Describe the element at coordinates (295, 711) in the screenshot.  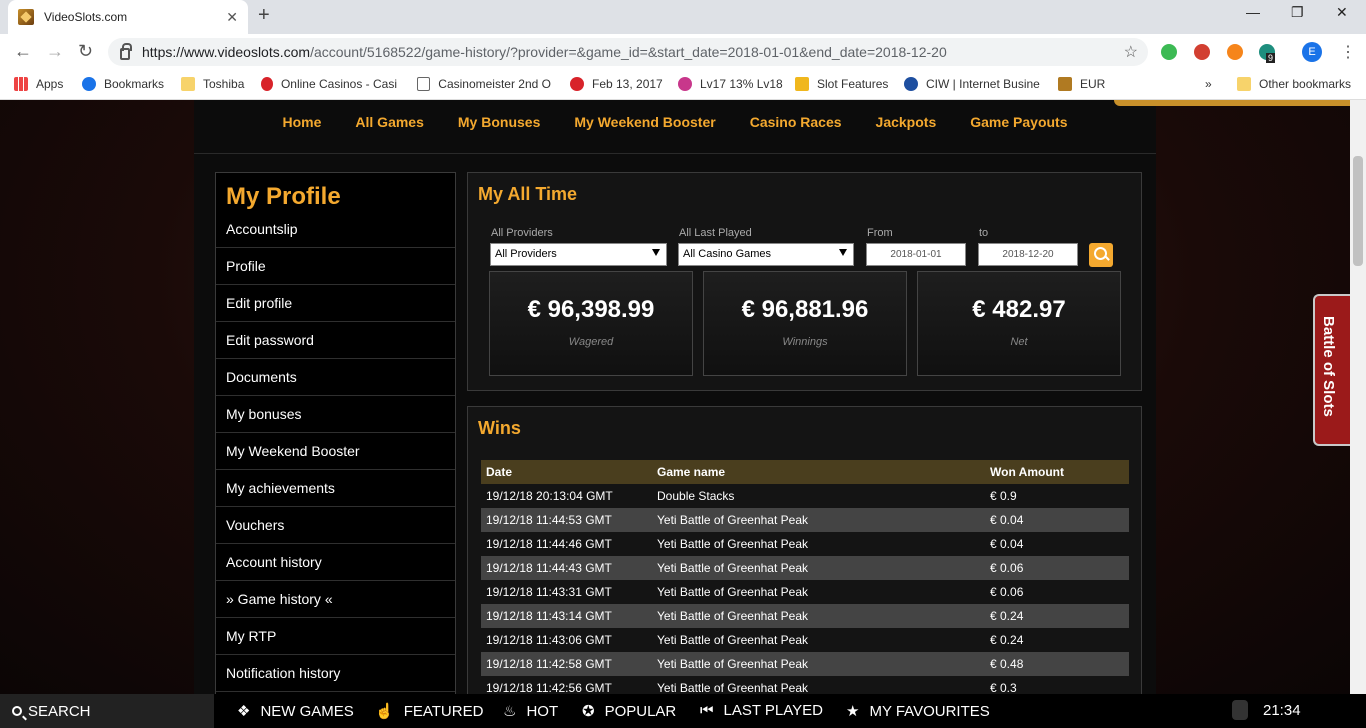
I see `new-games-button: ❖ NEW GAMES` at that location.